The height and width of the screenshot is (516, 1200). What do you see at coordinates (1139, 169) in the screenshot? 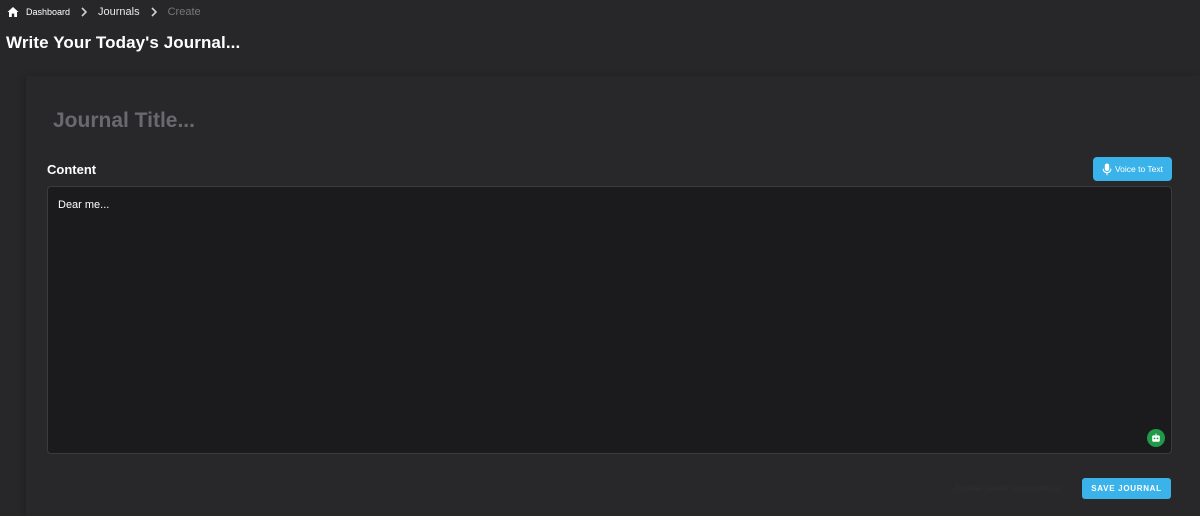
I see `voice-to-text-label: Voice to Text` at bounding box center [1139, 169].